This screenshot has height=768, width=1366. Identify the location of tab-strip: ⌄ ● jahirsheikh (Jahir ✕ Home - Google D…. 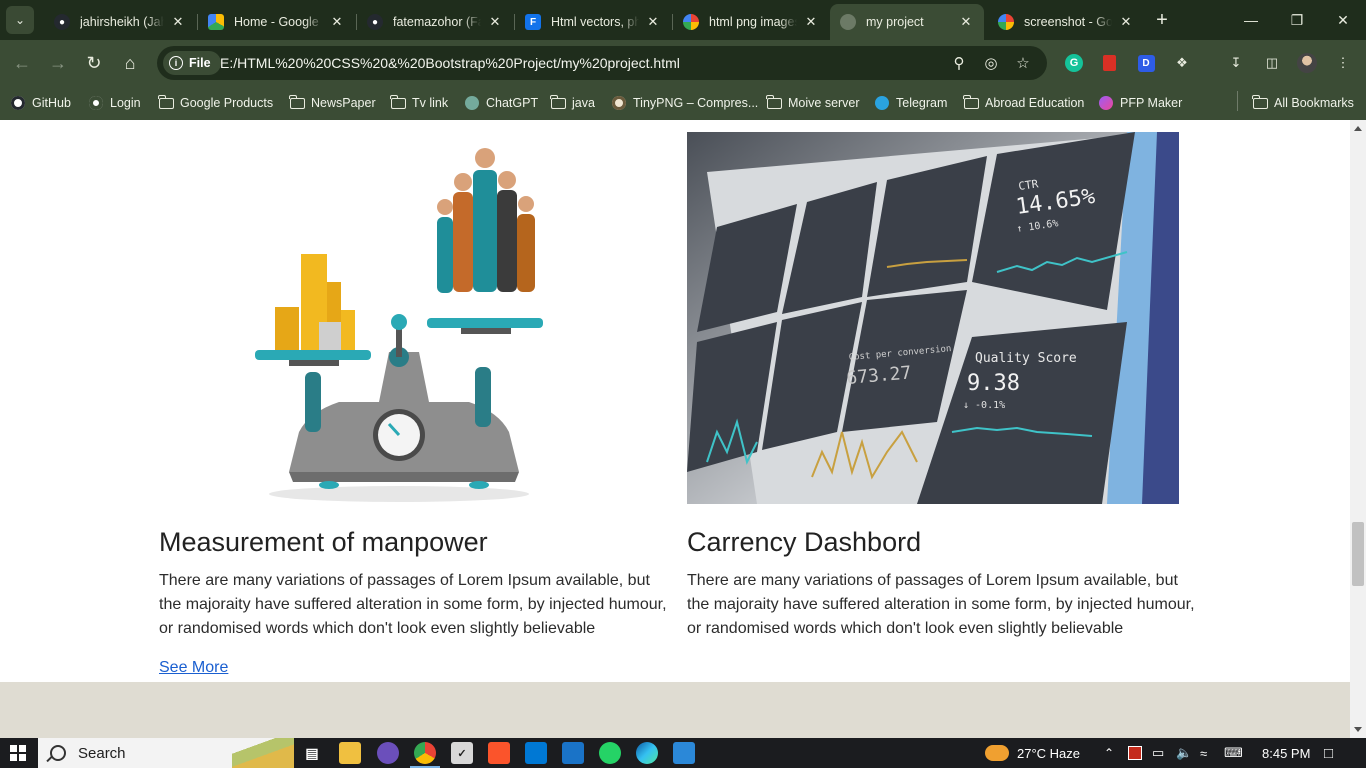
(683, 20).